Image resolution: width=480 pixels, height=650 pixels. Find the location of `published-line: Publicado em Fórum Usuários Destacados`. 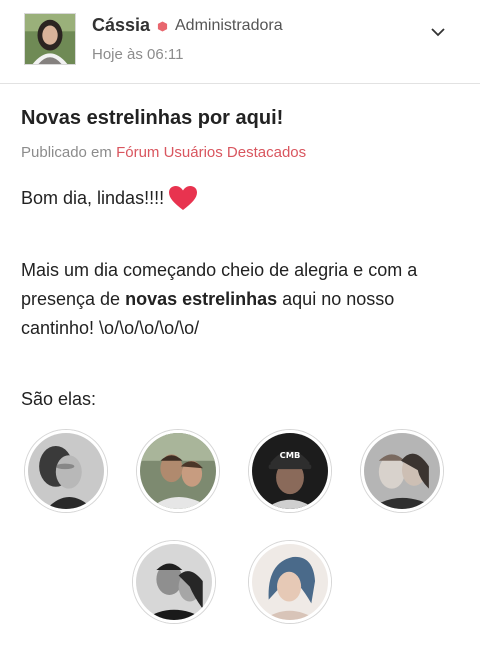

published-line: Publicado em Fórum Usuários Destacados is located at coordinates (163, 152).